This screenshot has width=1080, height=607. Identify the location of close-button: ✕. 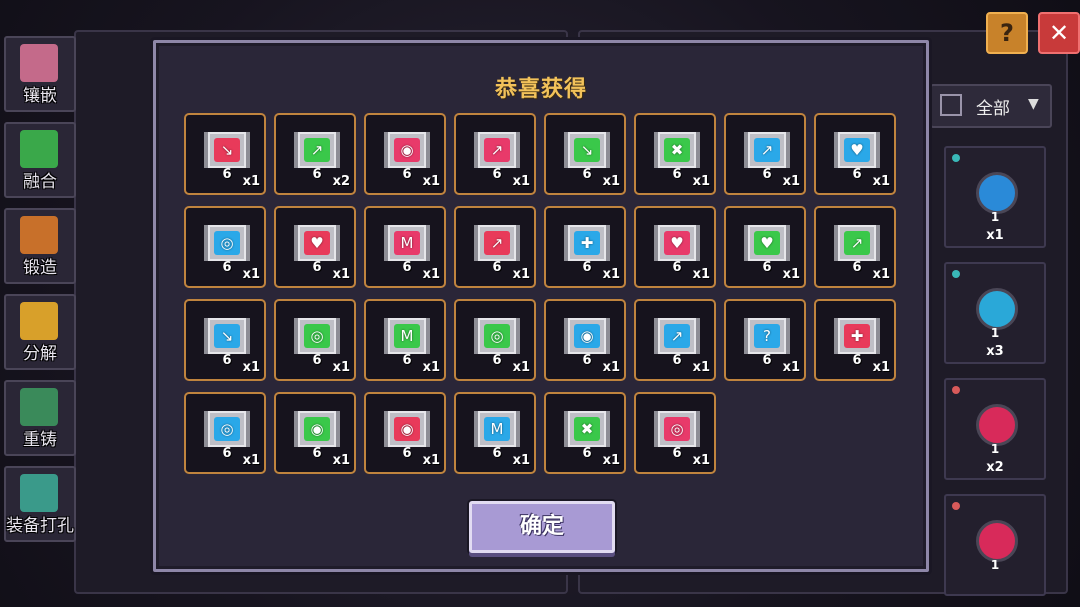
(1059, 33).